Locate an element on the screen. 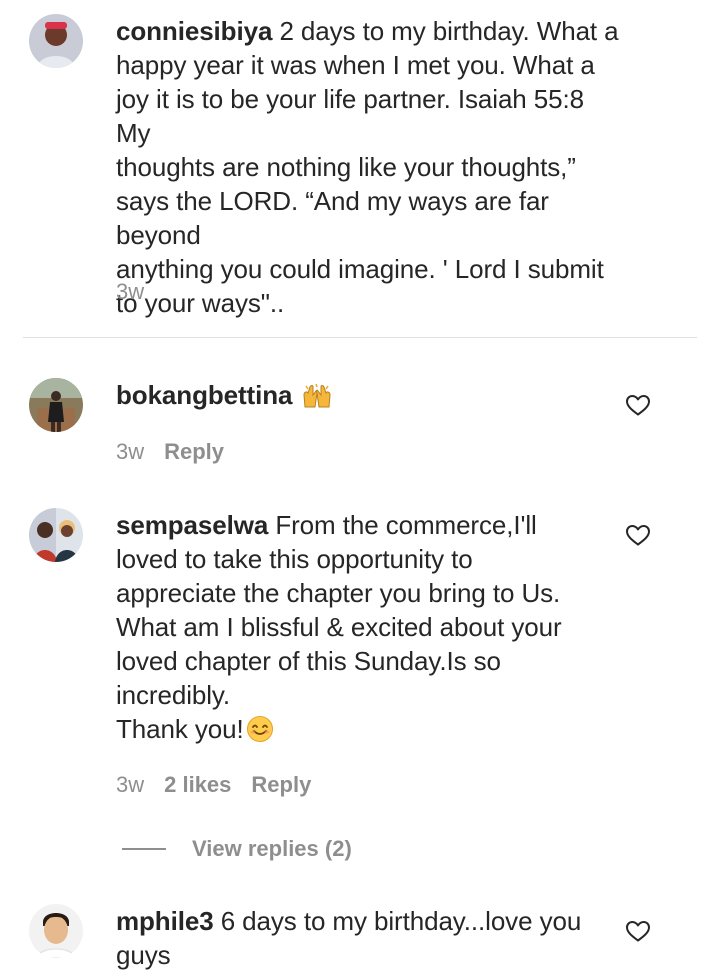  comment-line: 2 days to my birthday. What a is located at coordinates (449, 31).